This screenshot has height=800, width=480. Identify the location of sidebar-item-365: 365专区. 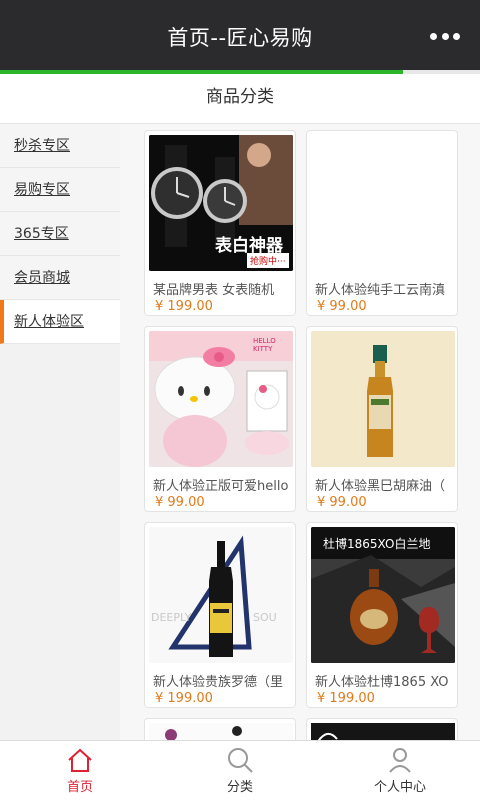
(60, 234).